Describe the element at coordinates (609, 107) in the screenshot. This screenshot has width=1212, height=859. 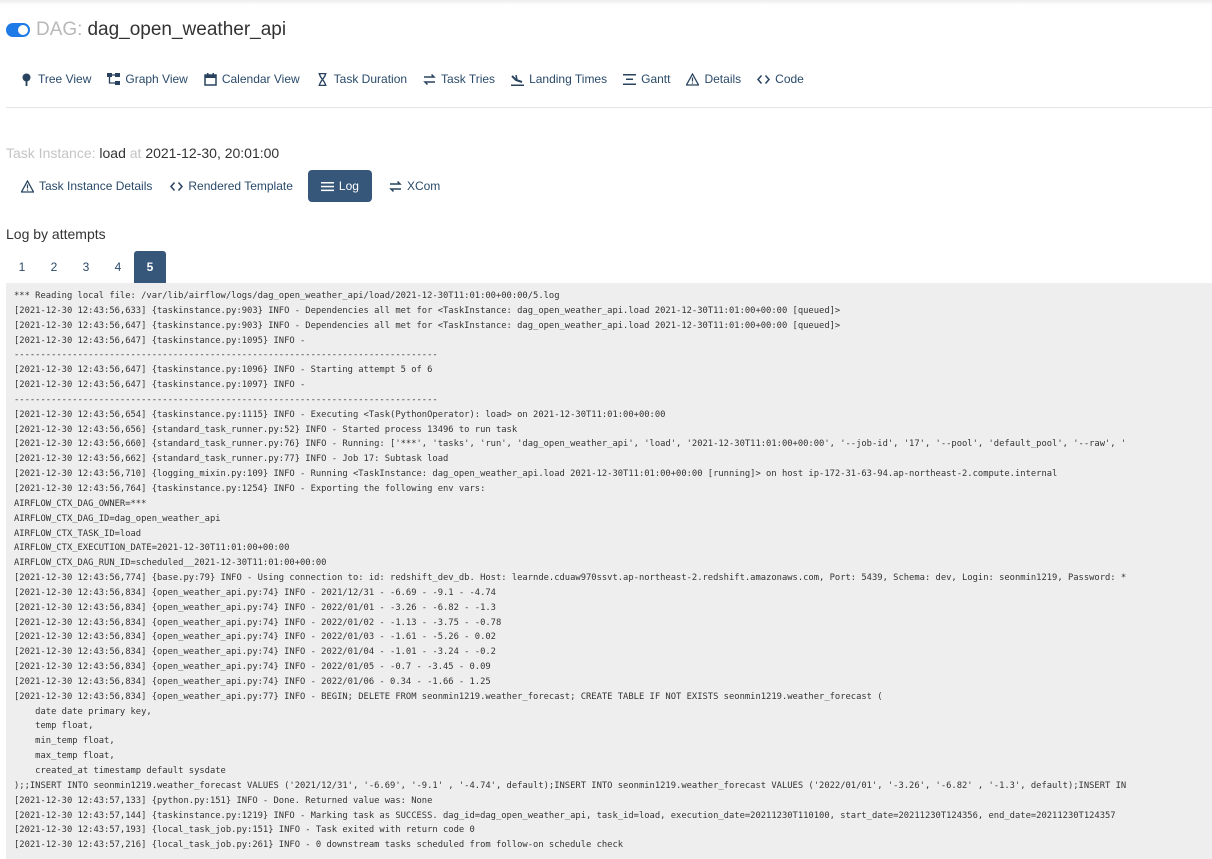
I see `nav-divider` at that location.